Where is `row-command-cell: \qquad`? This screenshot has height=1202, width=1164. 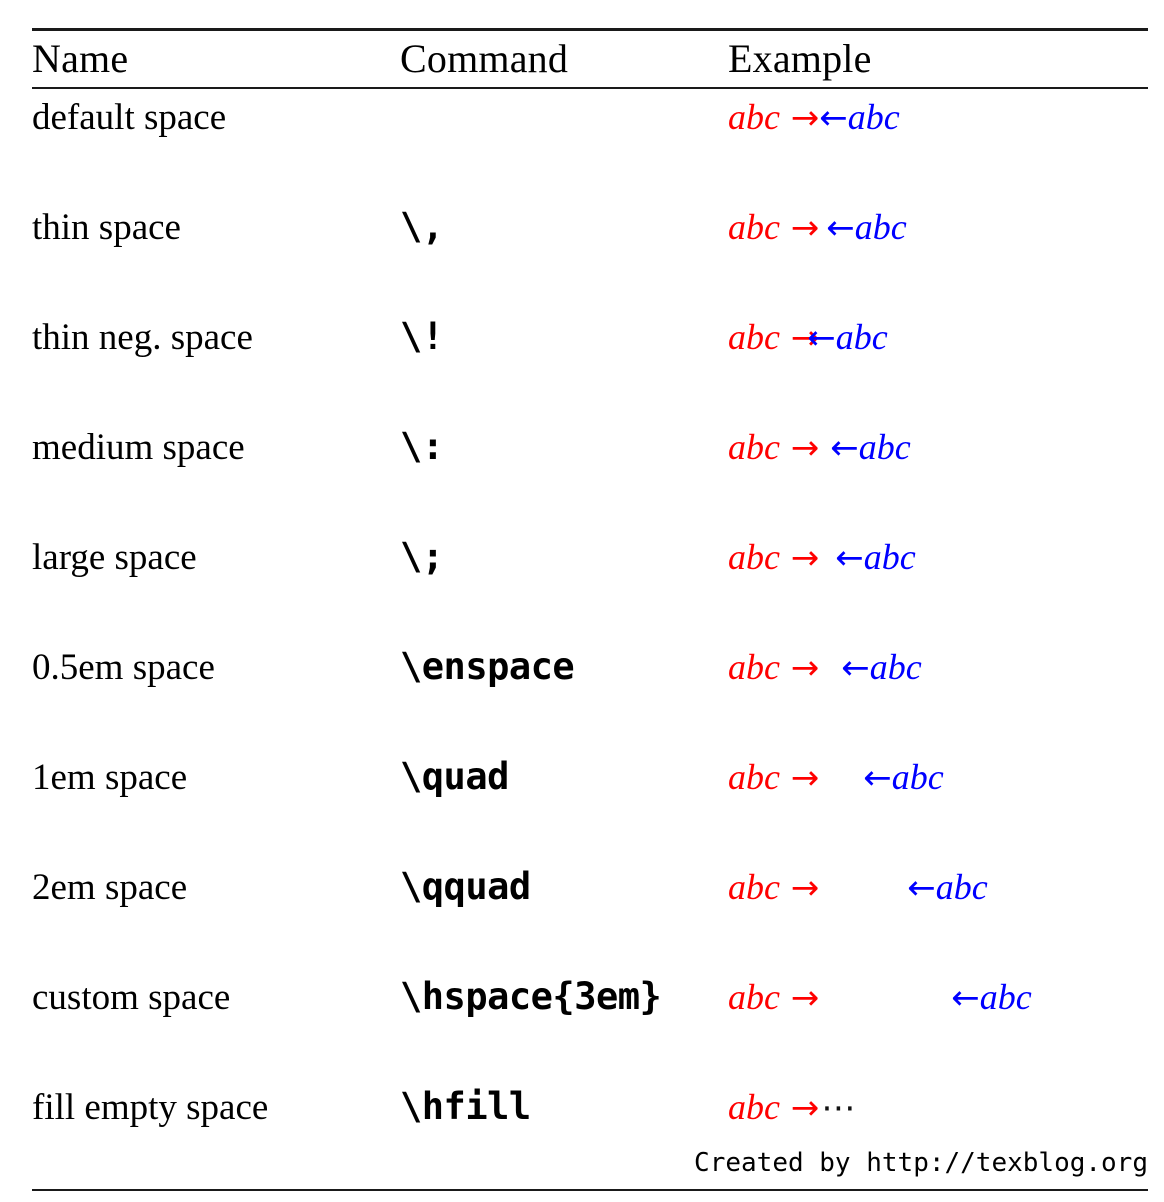
row-command-cell: \qquad is located at coordinates (465, 886).